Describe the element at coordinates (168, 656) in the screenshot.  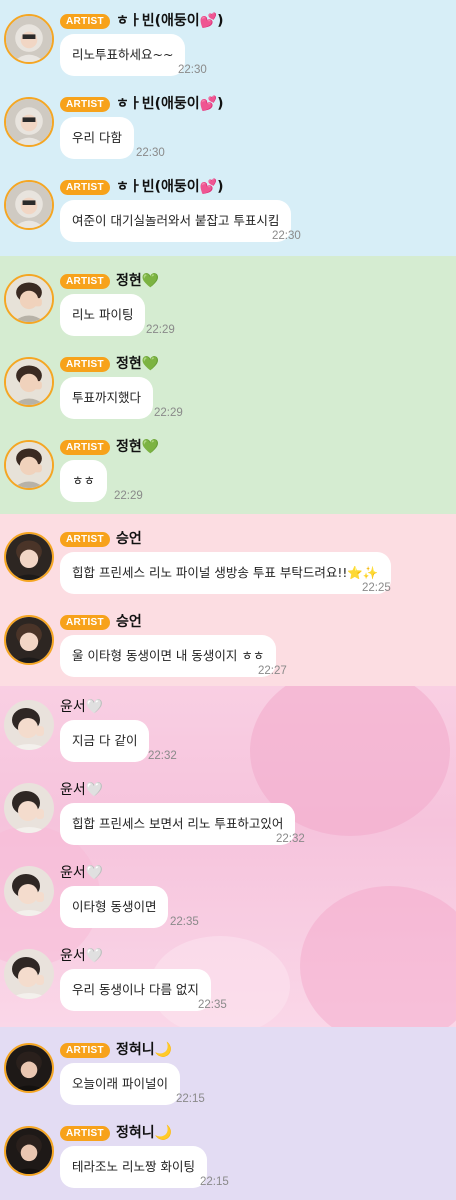
I see `message-bubble: 울 이타형 동생이면 내 동생이지 ㅎㅎ` at that location.